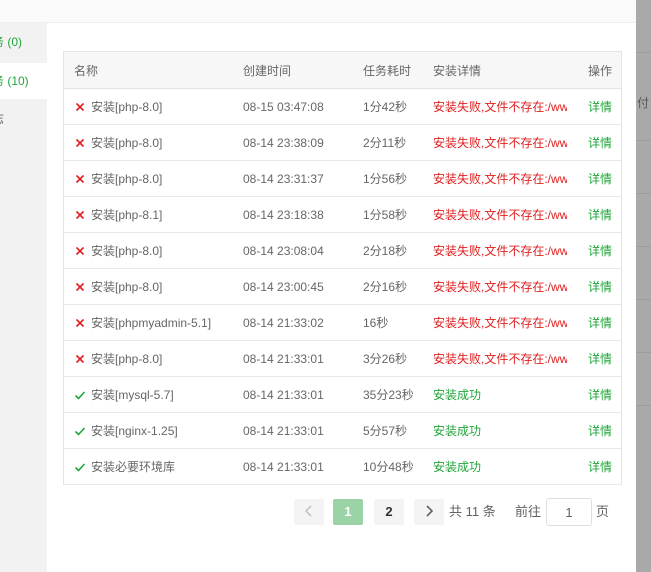 The image size is (651, 572). I want to click on header-created-time: 创建时间, so click(267, 70).